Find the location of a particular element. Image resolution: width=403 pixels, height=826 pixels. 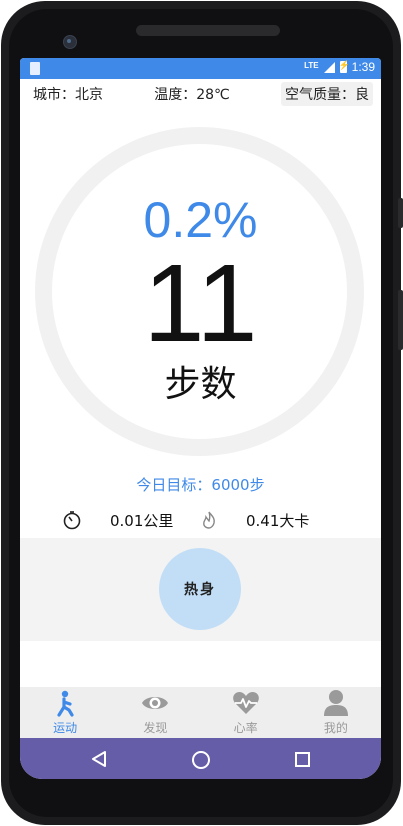

city-label: 城市：北京 is located at coordinates (68, 95).